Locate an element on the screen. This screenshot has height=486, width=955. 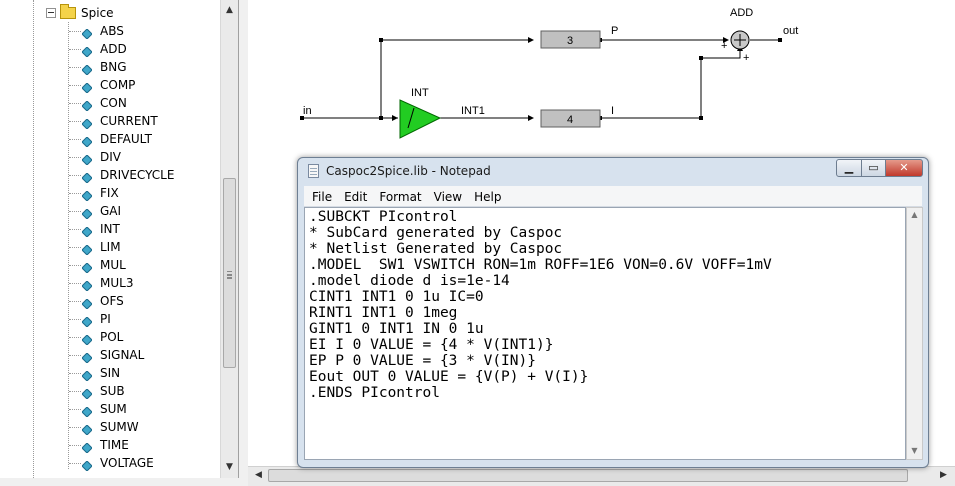
label-i: I is located at coordinates (612, 111).